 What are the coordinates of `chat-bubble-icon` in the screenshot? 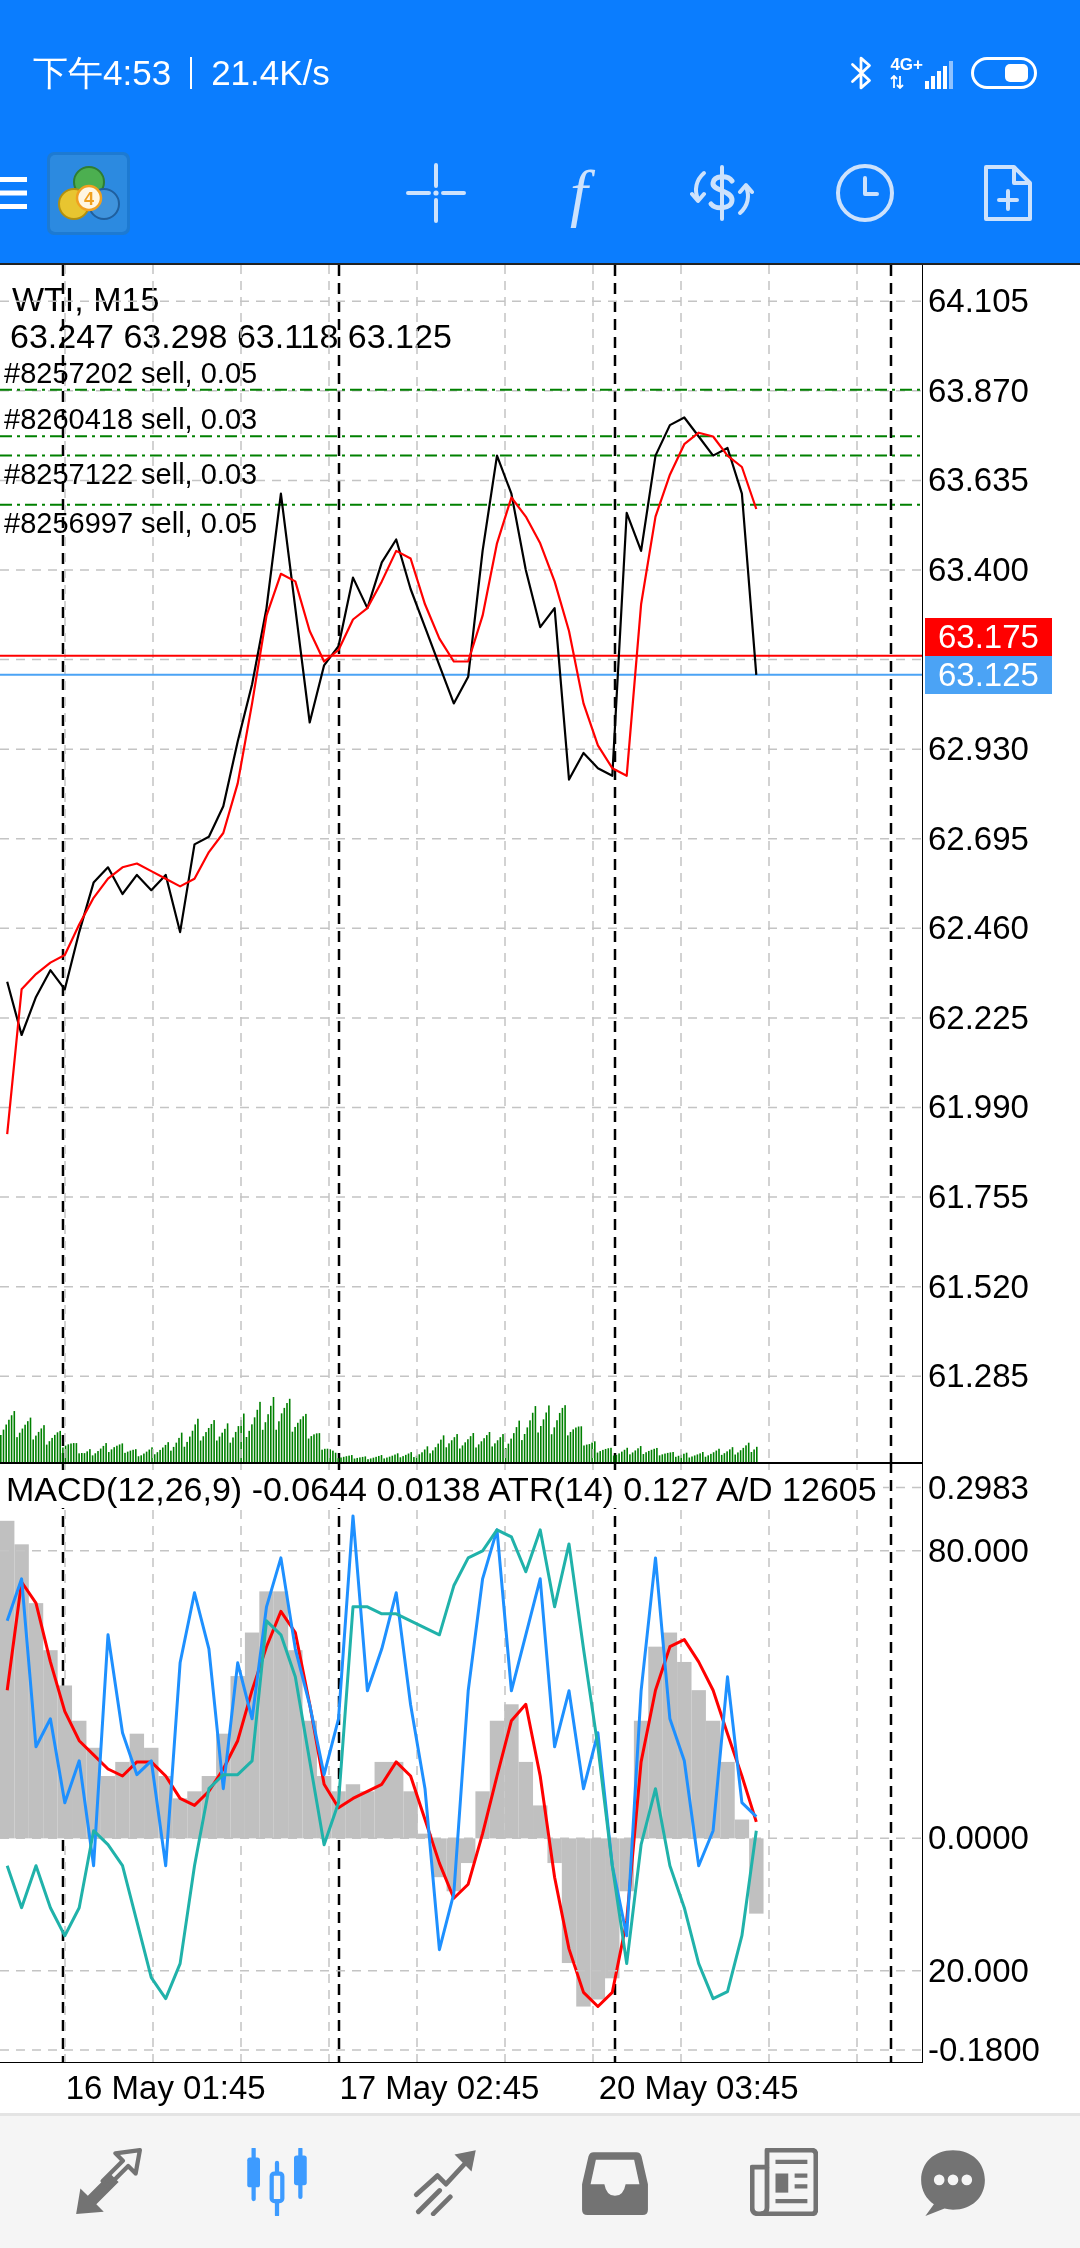 It's located at (953, 2182).